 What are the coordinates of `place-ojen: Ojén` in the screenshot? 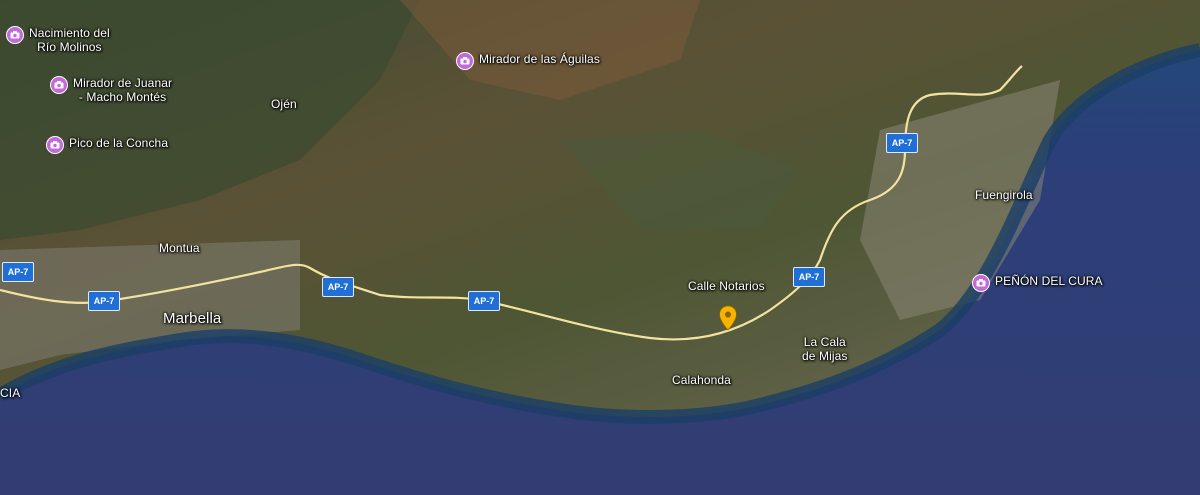 It's located at (284, 104).